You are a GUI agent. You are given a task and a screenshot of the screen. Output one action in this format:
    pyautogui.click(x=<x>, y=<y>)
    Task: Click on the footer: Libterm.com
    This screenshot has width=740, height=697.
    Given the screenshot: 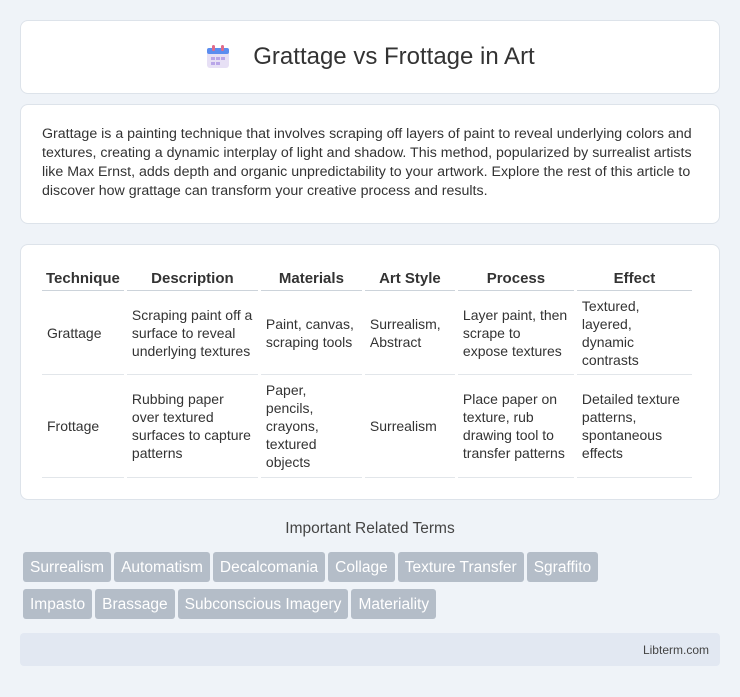 What is the action you would take?
    pyautogui.click(x=370, y=649)
    